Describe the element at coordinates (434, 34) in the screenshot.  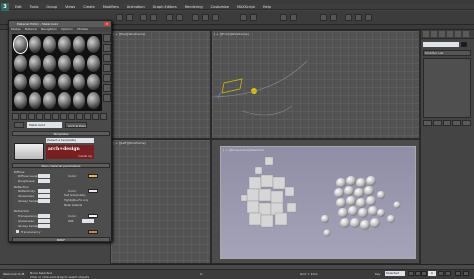
I see `modify-tab-icon` at that location.